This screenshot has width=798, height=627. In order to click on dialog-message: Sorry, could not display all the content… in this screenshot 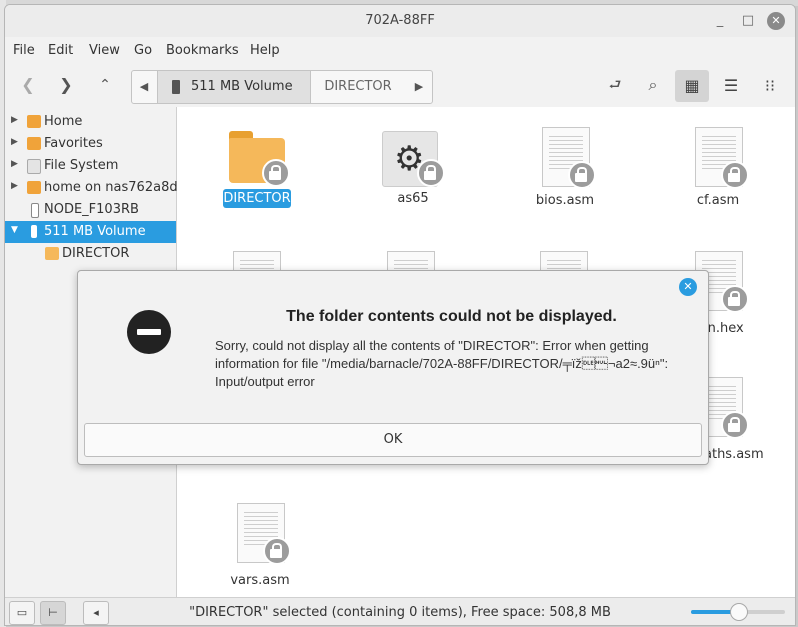, I will do `click(442, 363)`.